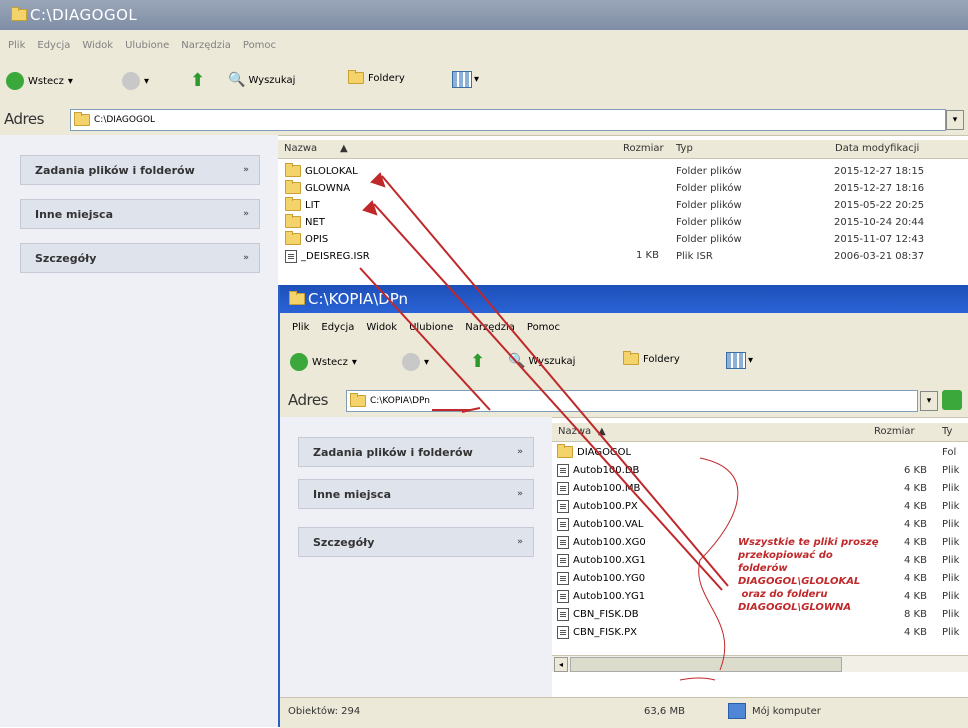 Image resolution: width=968 pixels, height=728 pixels. I want to click on back-arrow-icon, so click(15, 81).